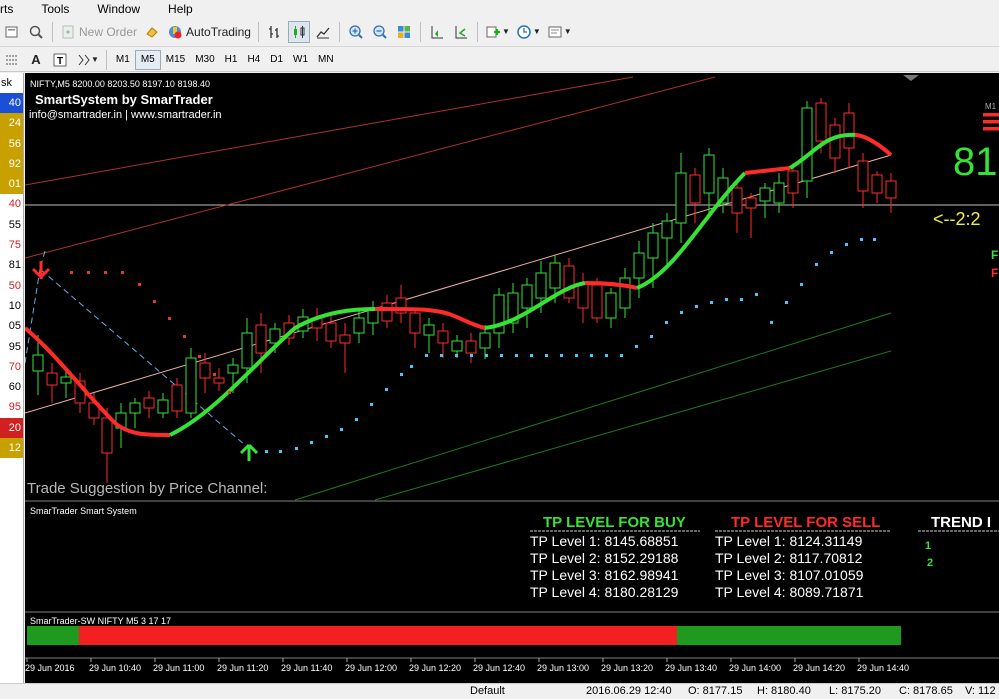 Image resolution: width=999 pixels, height=699 pixels. Describe the element at coordinates (604, 592) in the screenshot. I see `buy-tp-level: TP Level 4: 8180.28129` at that location.